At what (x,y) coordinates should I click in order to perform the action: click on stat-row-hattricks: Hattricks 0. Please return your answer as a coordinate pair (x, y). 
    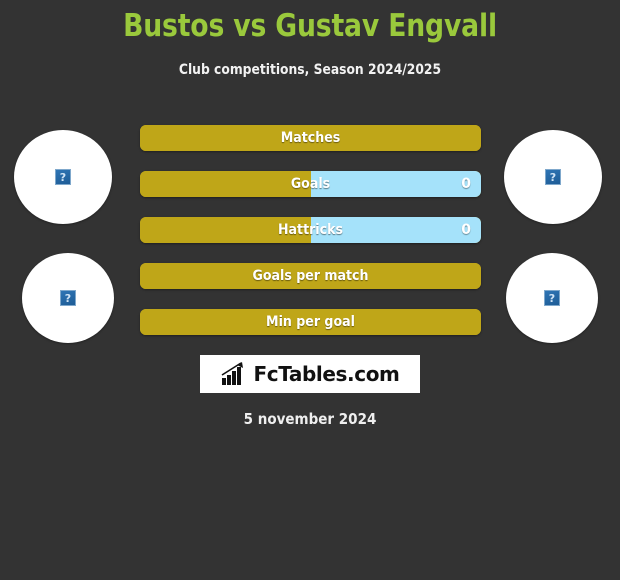
    Looking at the image, I should click on (310, 230).